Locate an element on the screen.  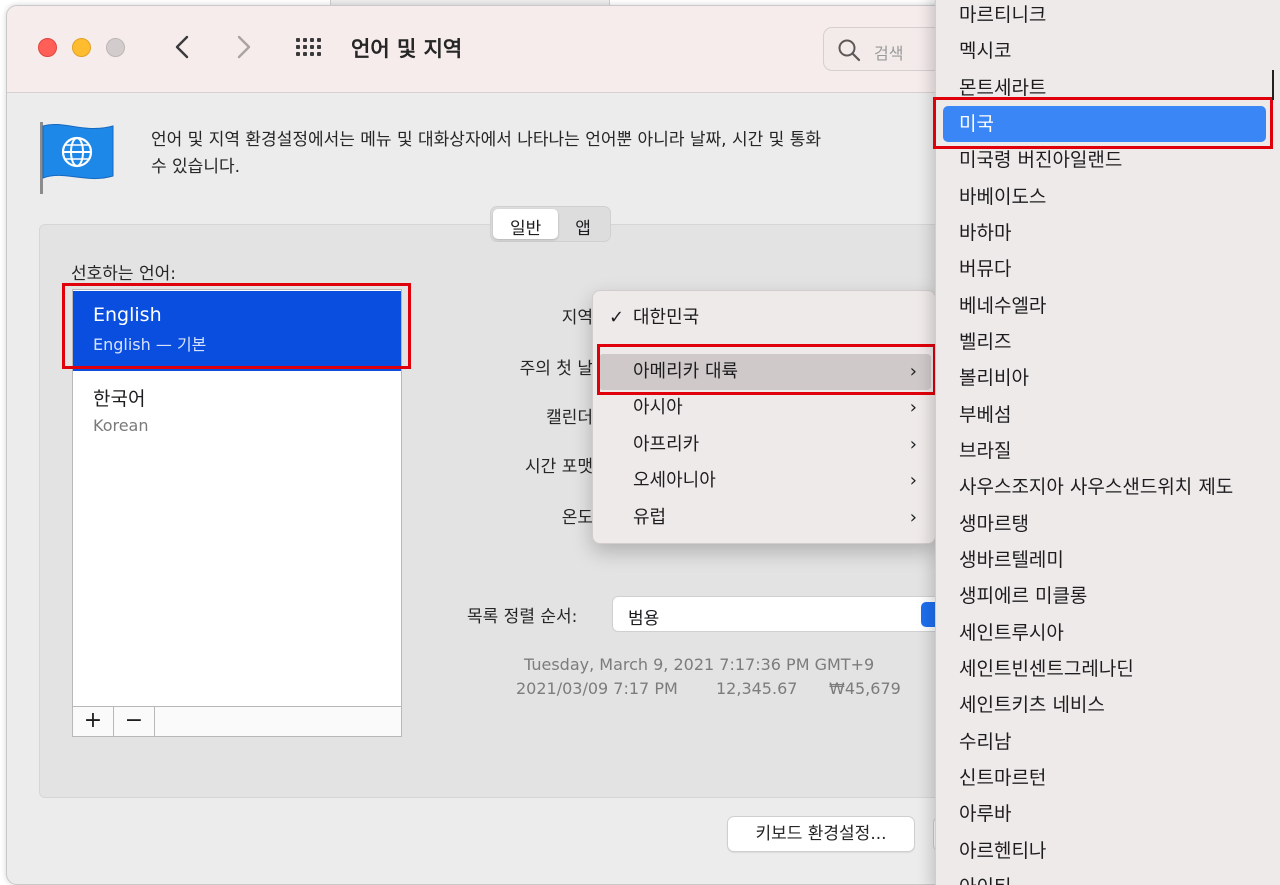
minimize-button is located at coordinates (81, 47).